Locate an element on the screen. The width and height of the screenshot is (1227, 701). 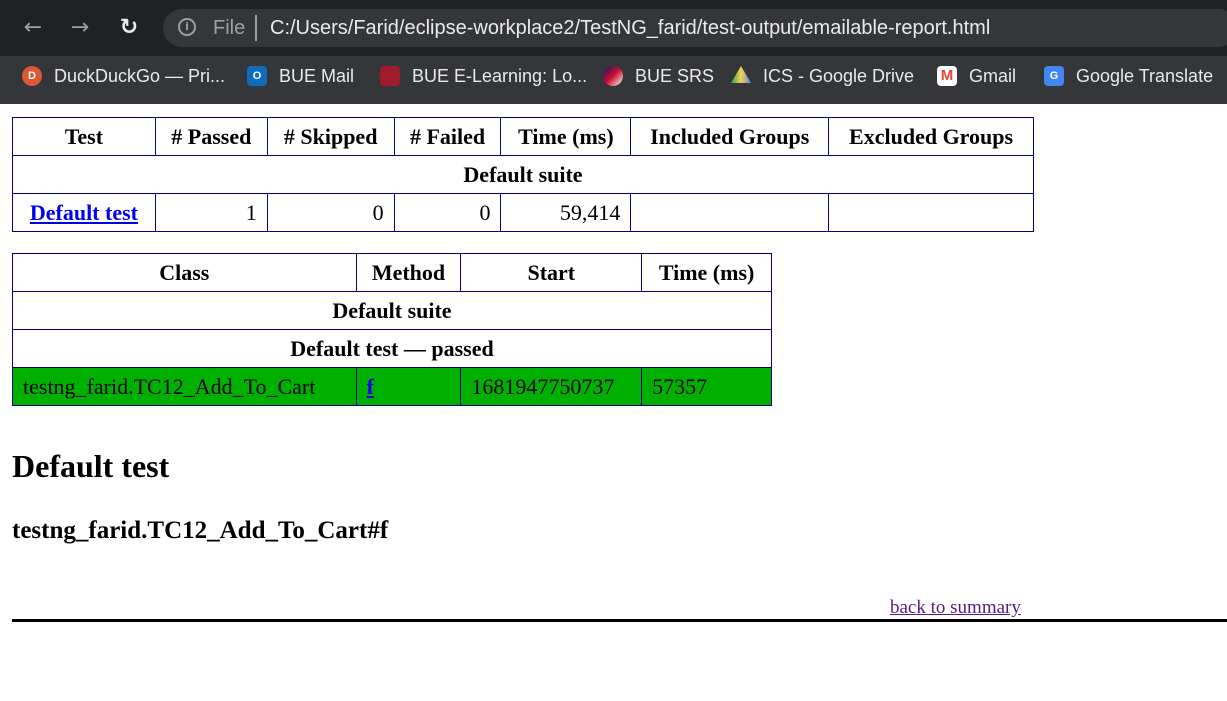
bookmark-label: BUE Mail is located at coordinates (317, 75).